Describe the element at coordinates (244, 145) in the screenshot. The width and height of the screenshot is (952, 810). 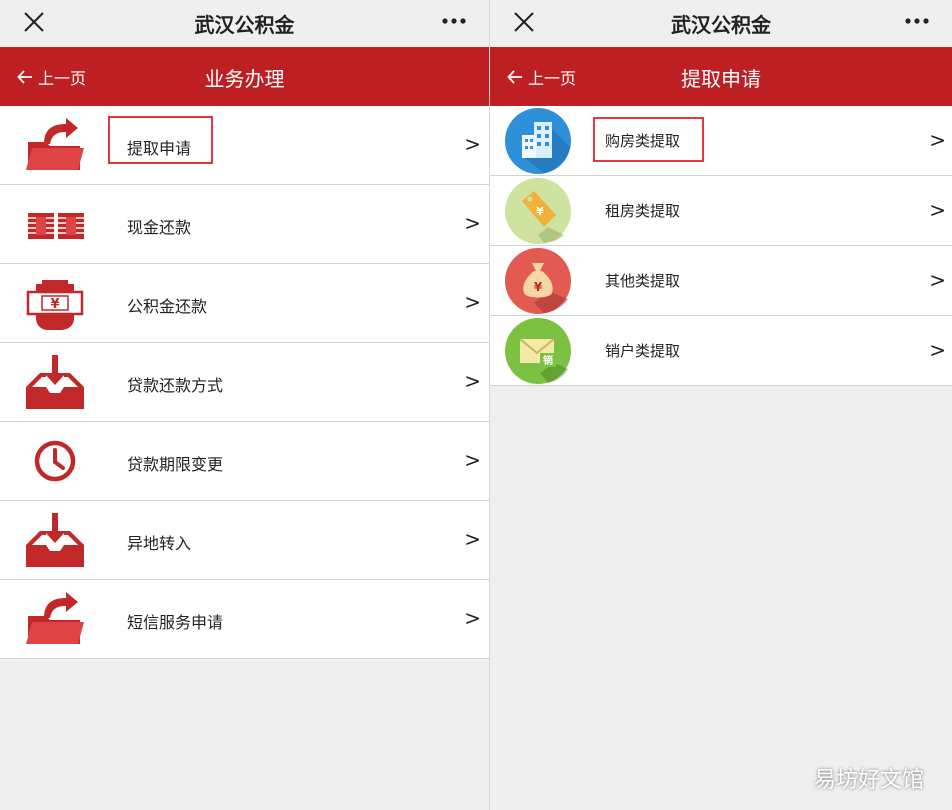
I see `list-item-withdrawal-application: 提取申请 >` at that location.